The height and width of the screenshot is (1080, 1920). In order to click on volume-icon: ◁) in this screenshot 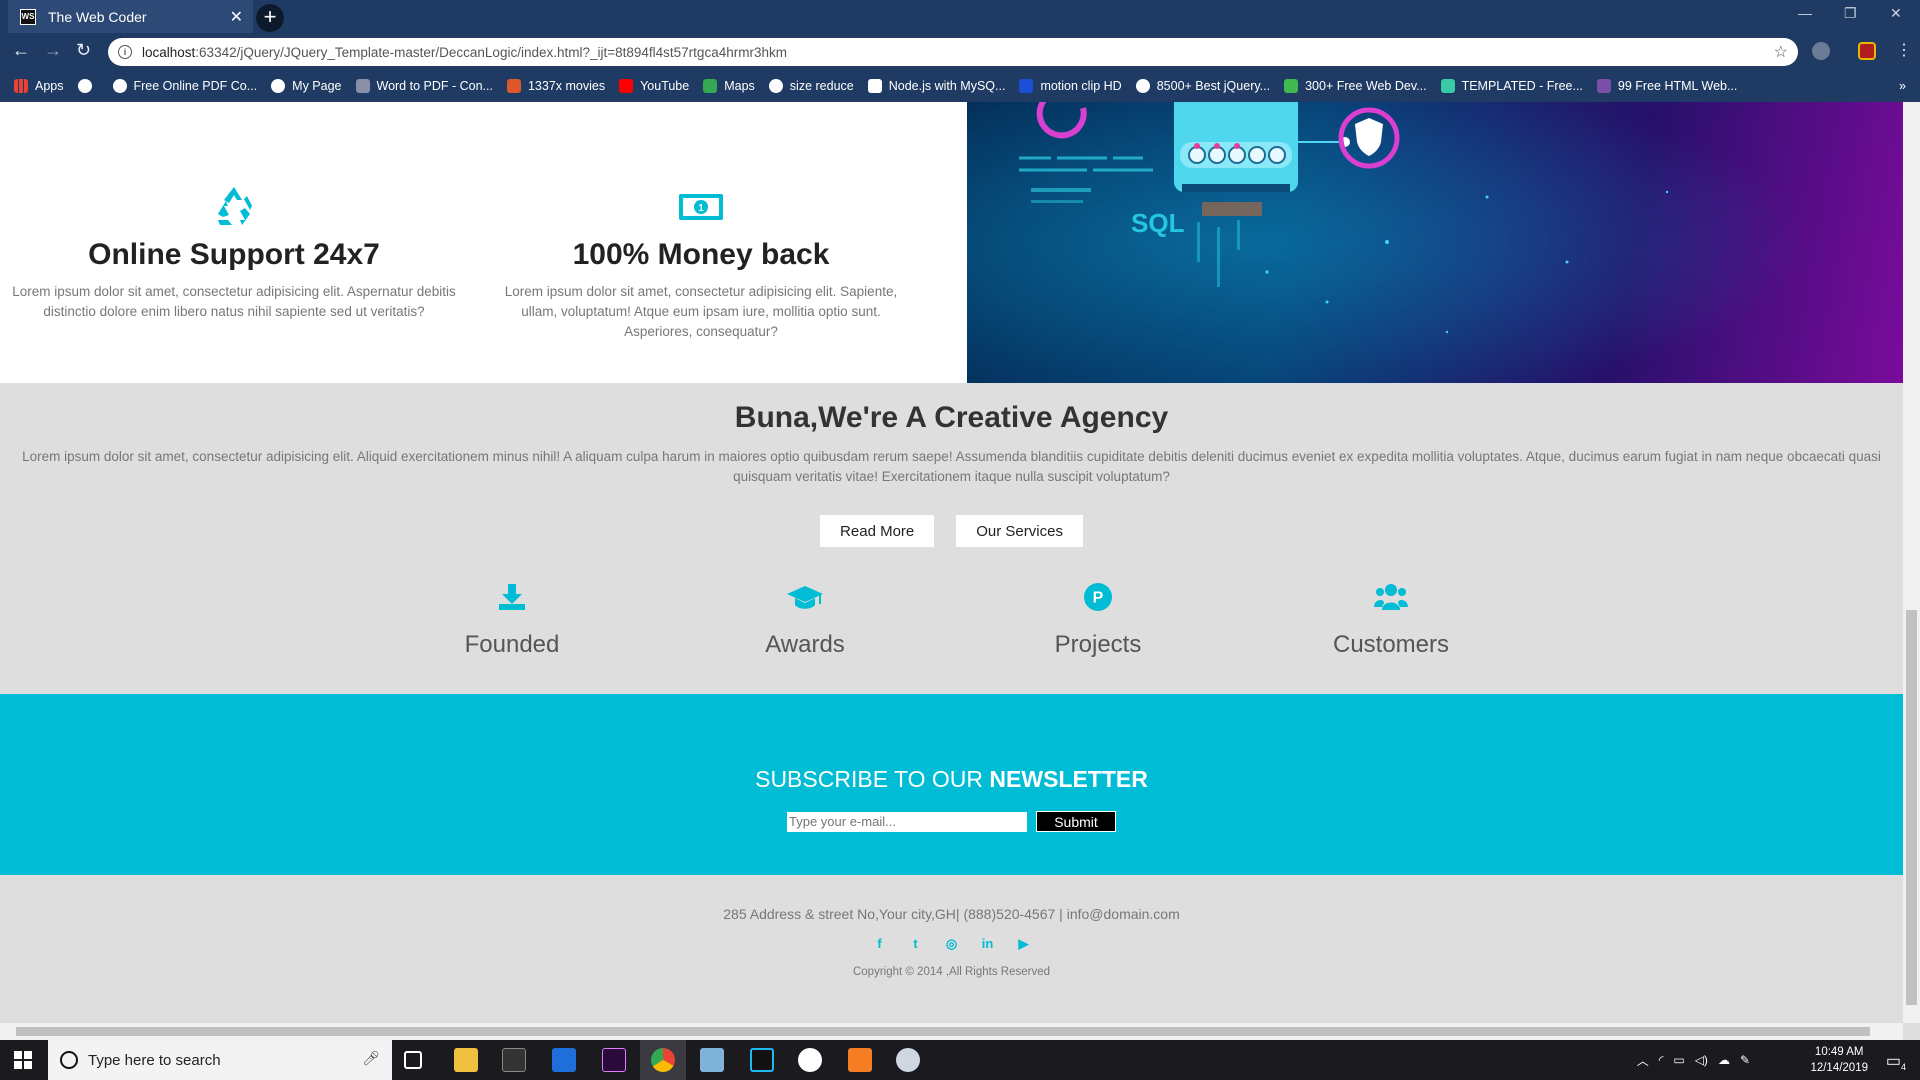, I will do `click(1701, 1060)`.